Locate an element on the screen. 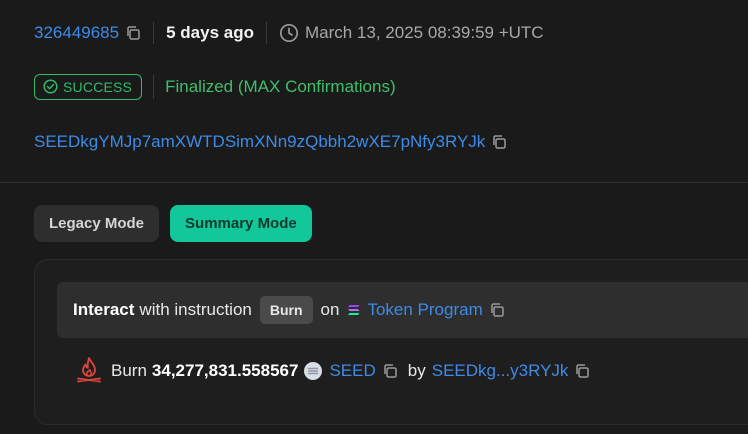 The image size is (748, 434). status-label: SUCCESS is located at coordinates (98, 86).